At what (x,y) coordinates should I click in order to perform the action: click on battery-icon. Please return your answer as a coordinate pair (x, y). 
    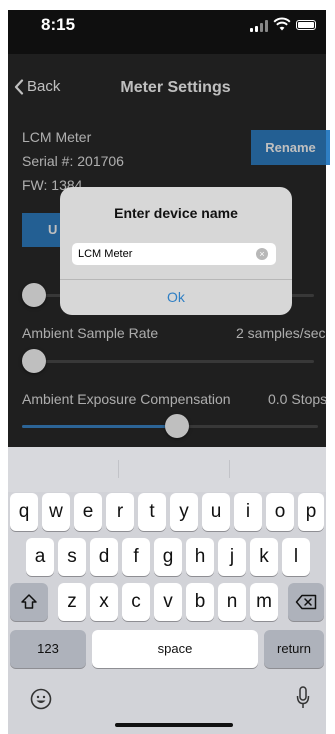
    Looking at the image, I should click on (306, 25).